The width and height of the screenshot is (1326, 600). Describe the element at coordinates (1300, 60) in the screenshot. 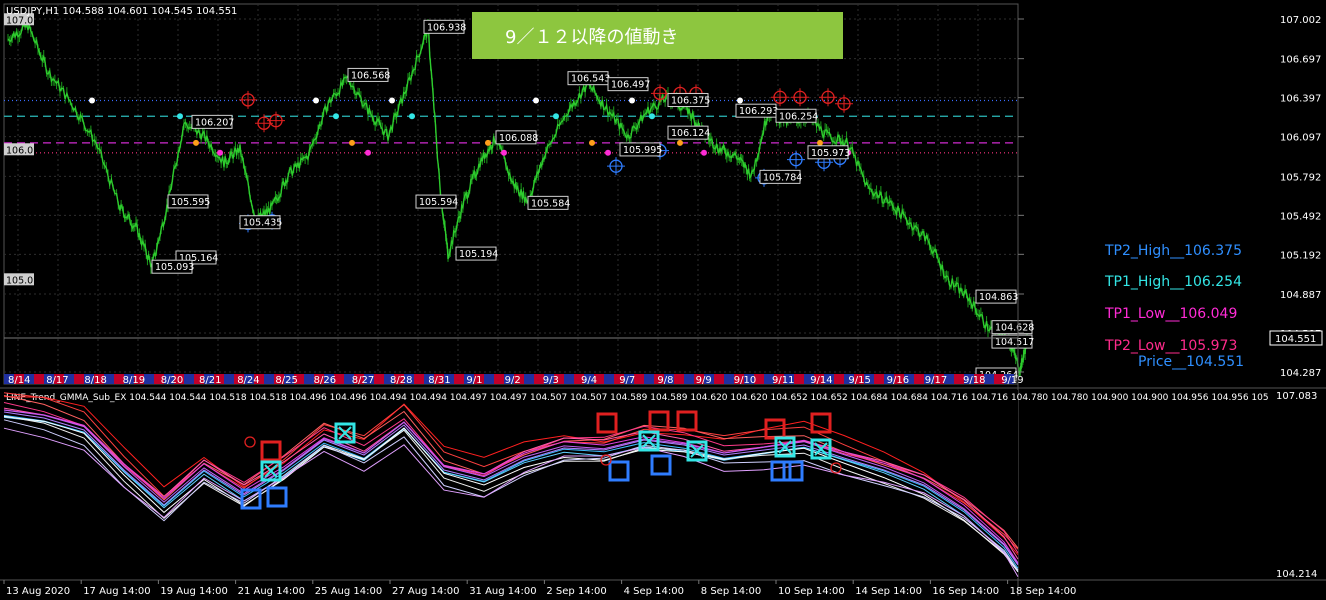

I see `price-tick-label: 106.697` at that location.